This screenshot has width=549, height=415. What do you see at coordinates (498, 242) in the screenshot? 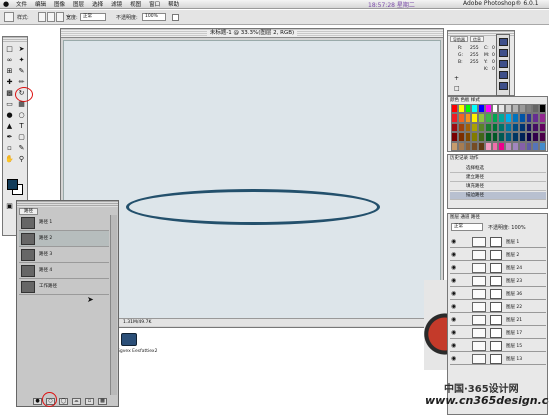
I see `layer-row: ◉ 图层 1` at bounding box center [498, 242].